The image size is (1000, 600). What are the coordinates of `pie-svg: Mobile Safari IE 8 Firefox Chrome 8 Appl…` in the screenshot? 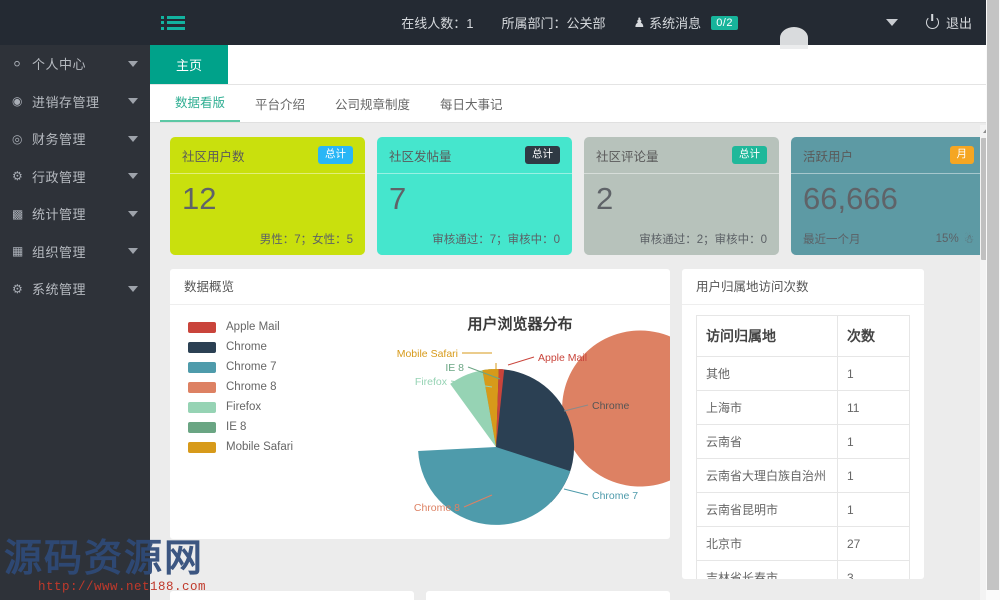 It's located at (533, 427).